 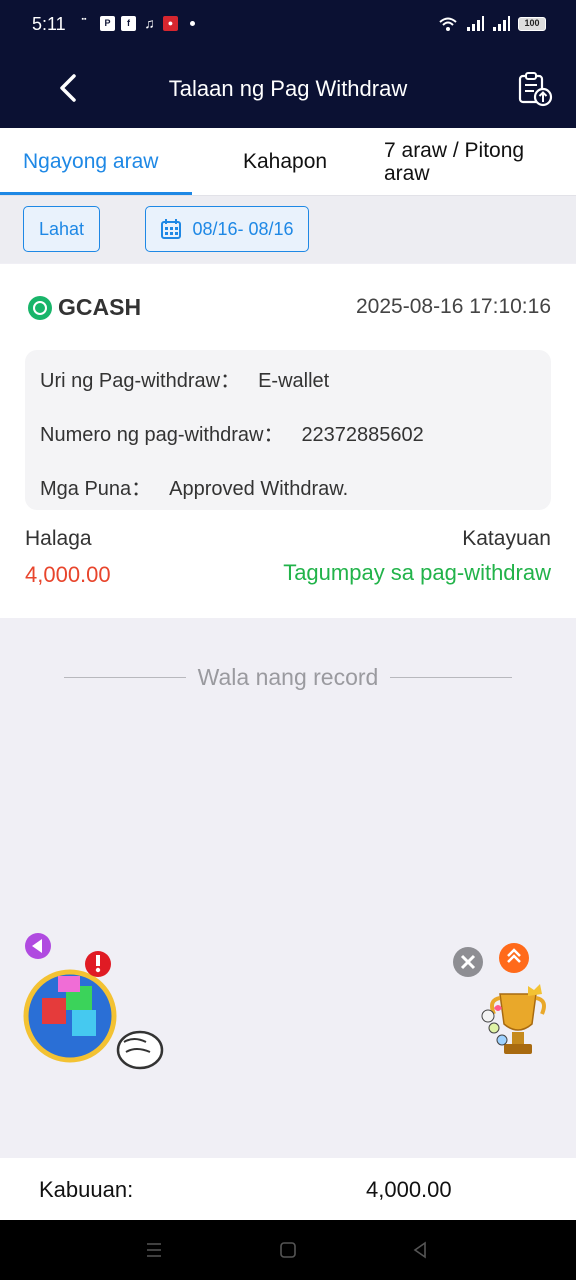 I want to click on app-header: Talaan ng Pag Withdraw, so click(x=288, y=89).